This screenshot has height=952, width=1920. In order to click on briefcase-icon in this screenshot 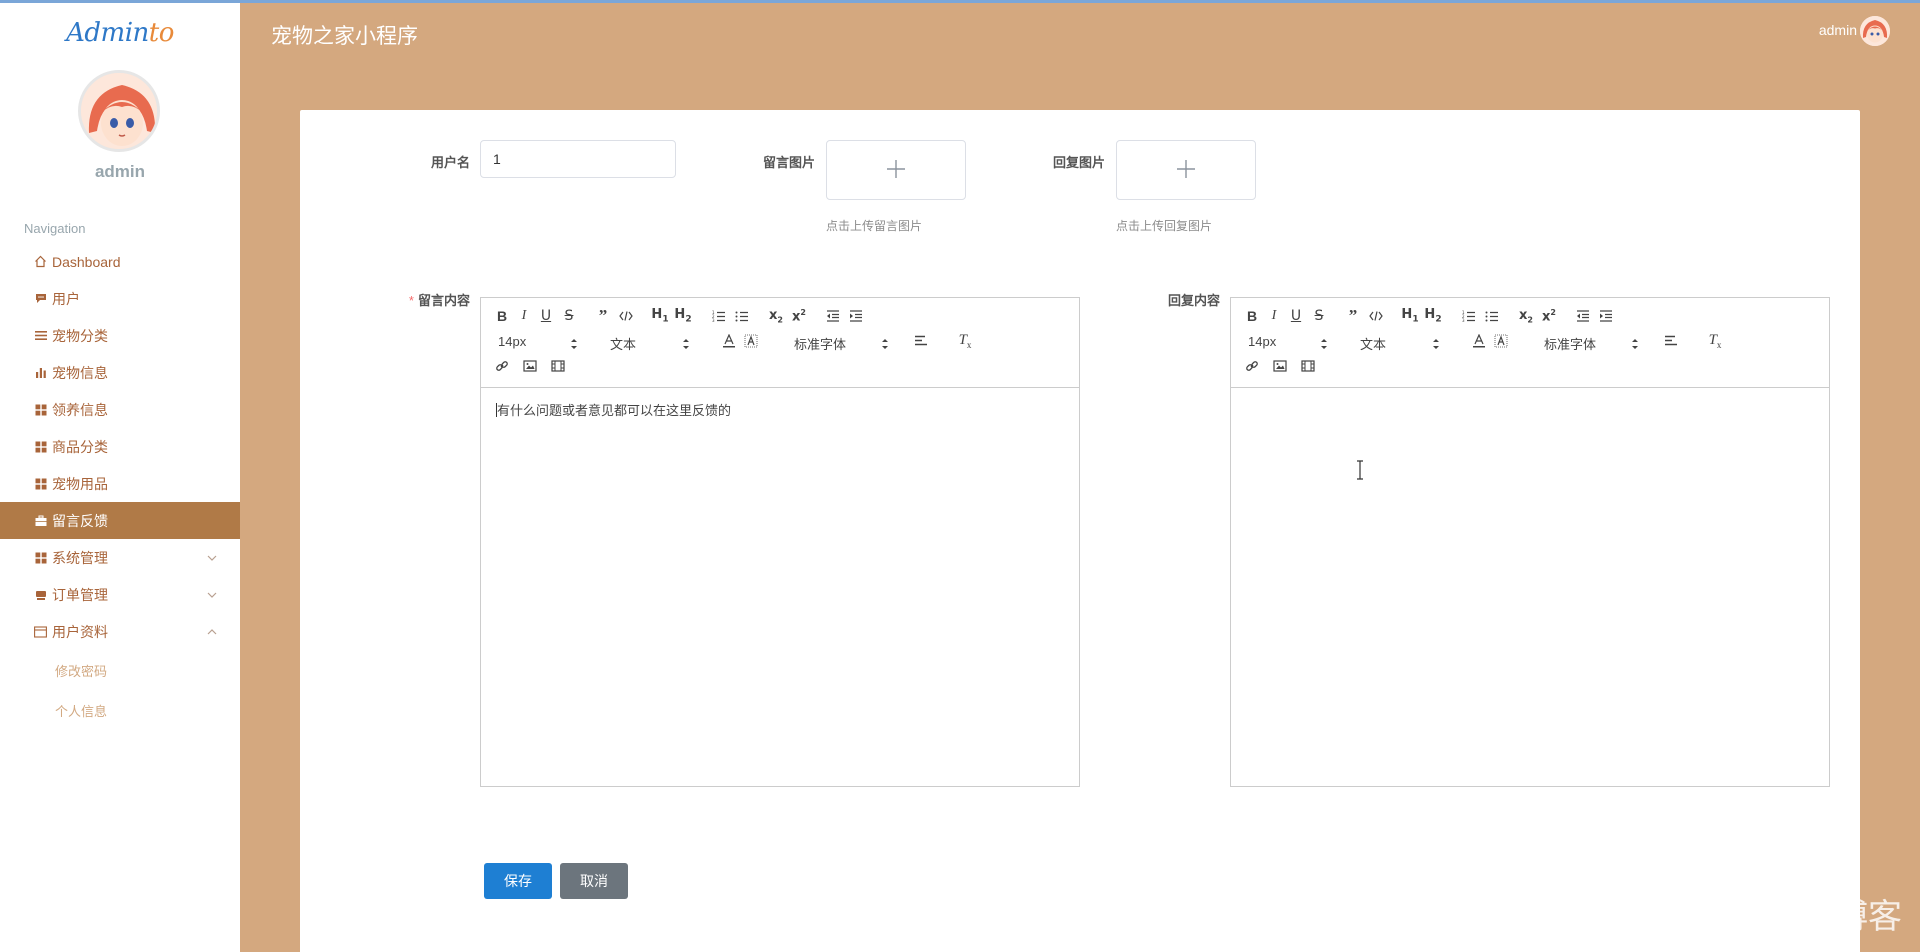, I will do `click(40, 520)`.